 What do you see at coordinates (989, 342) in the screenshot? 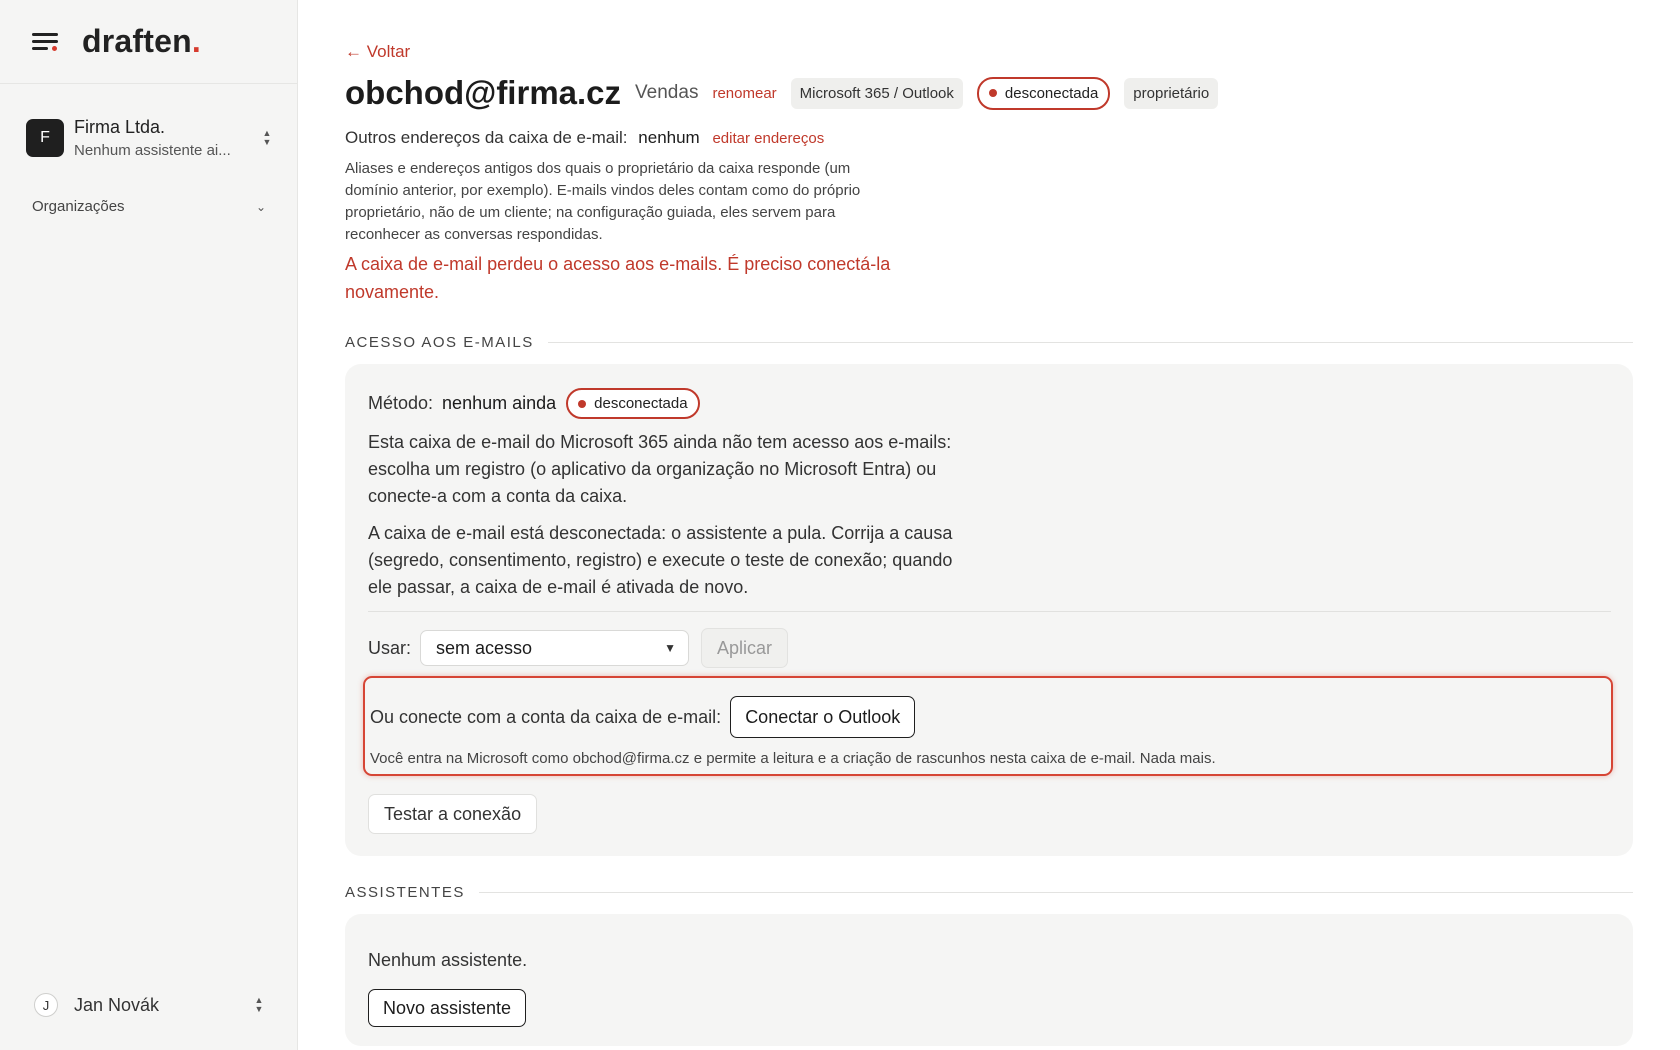
I see `access-section-heading: ACESSO AOS E-MAILS` at bounding box center [989, 342].